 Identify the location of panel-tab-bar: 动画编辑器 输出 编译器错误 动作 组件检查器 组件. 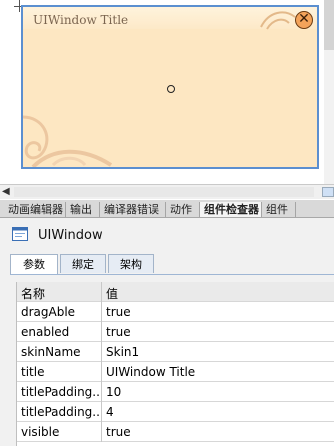
(167, 209).